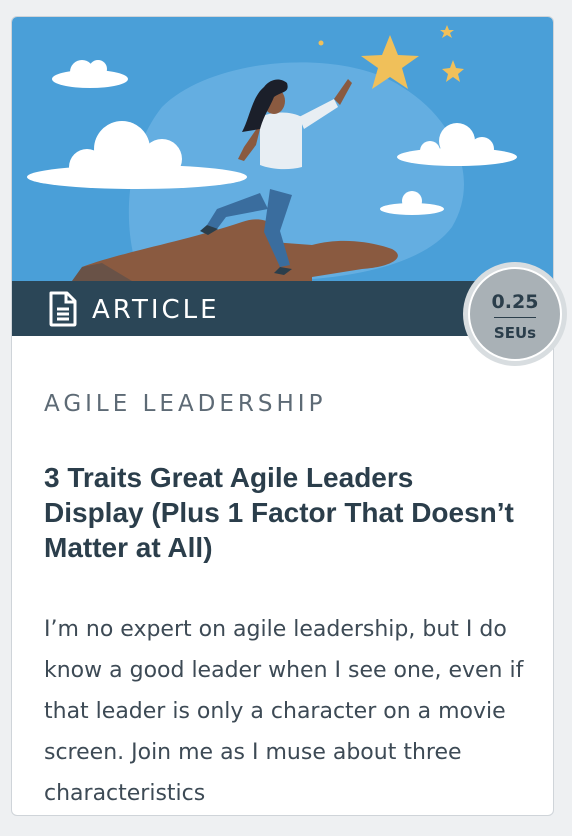  What do you see at coordinates (515, 302) in the screenshot?
I see `seu-value: 0.25` at bounding box center [515, 302].